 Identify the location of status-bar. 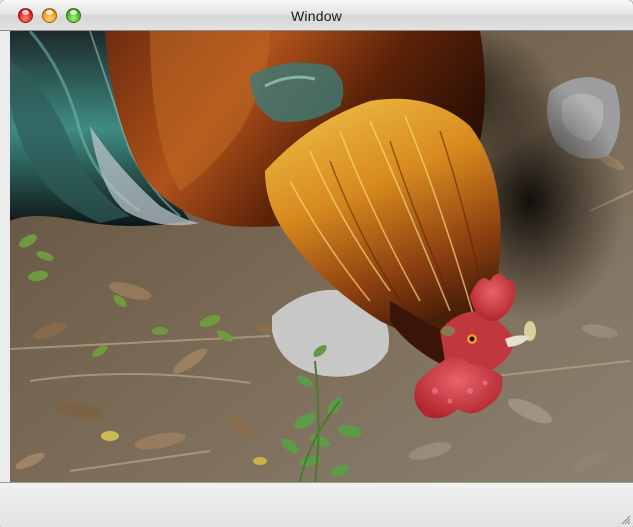
(316, 504).